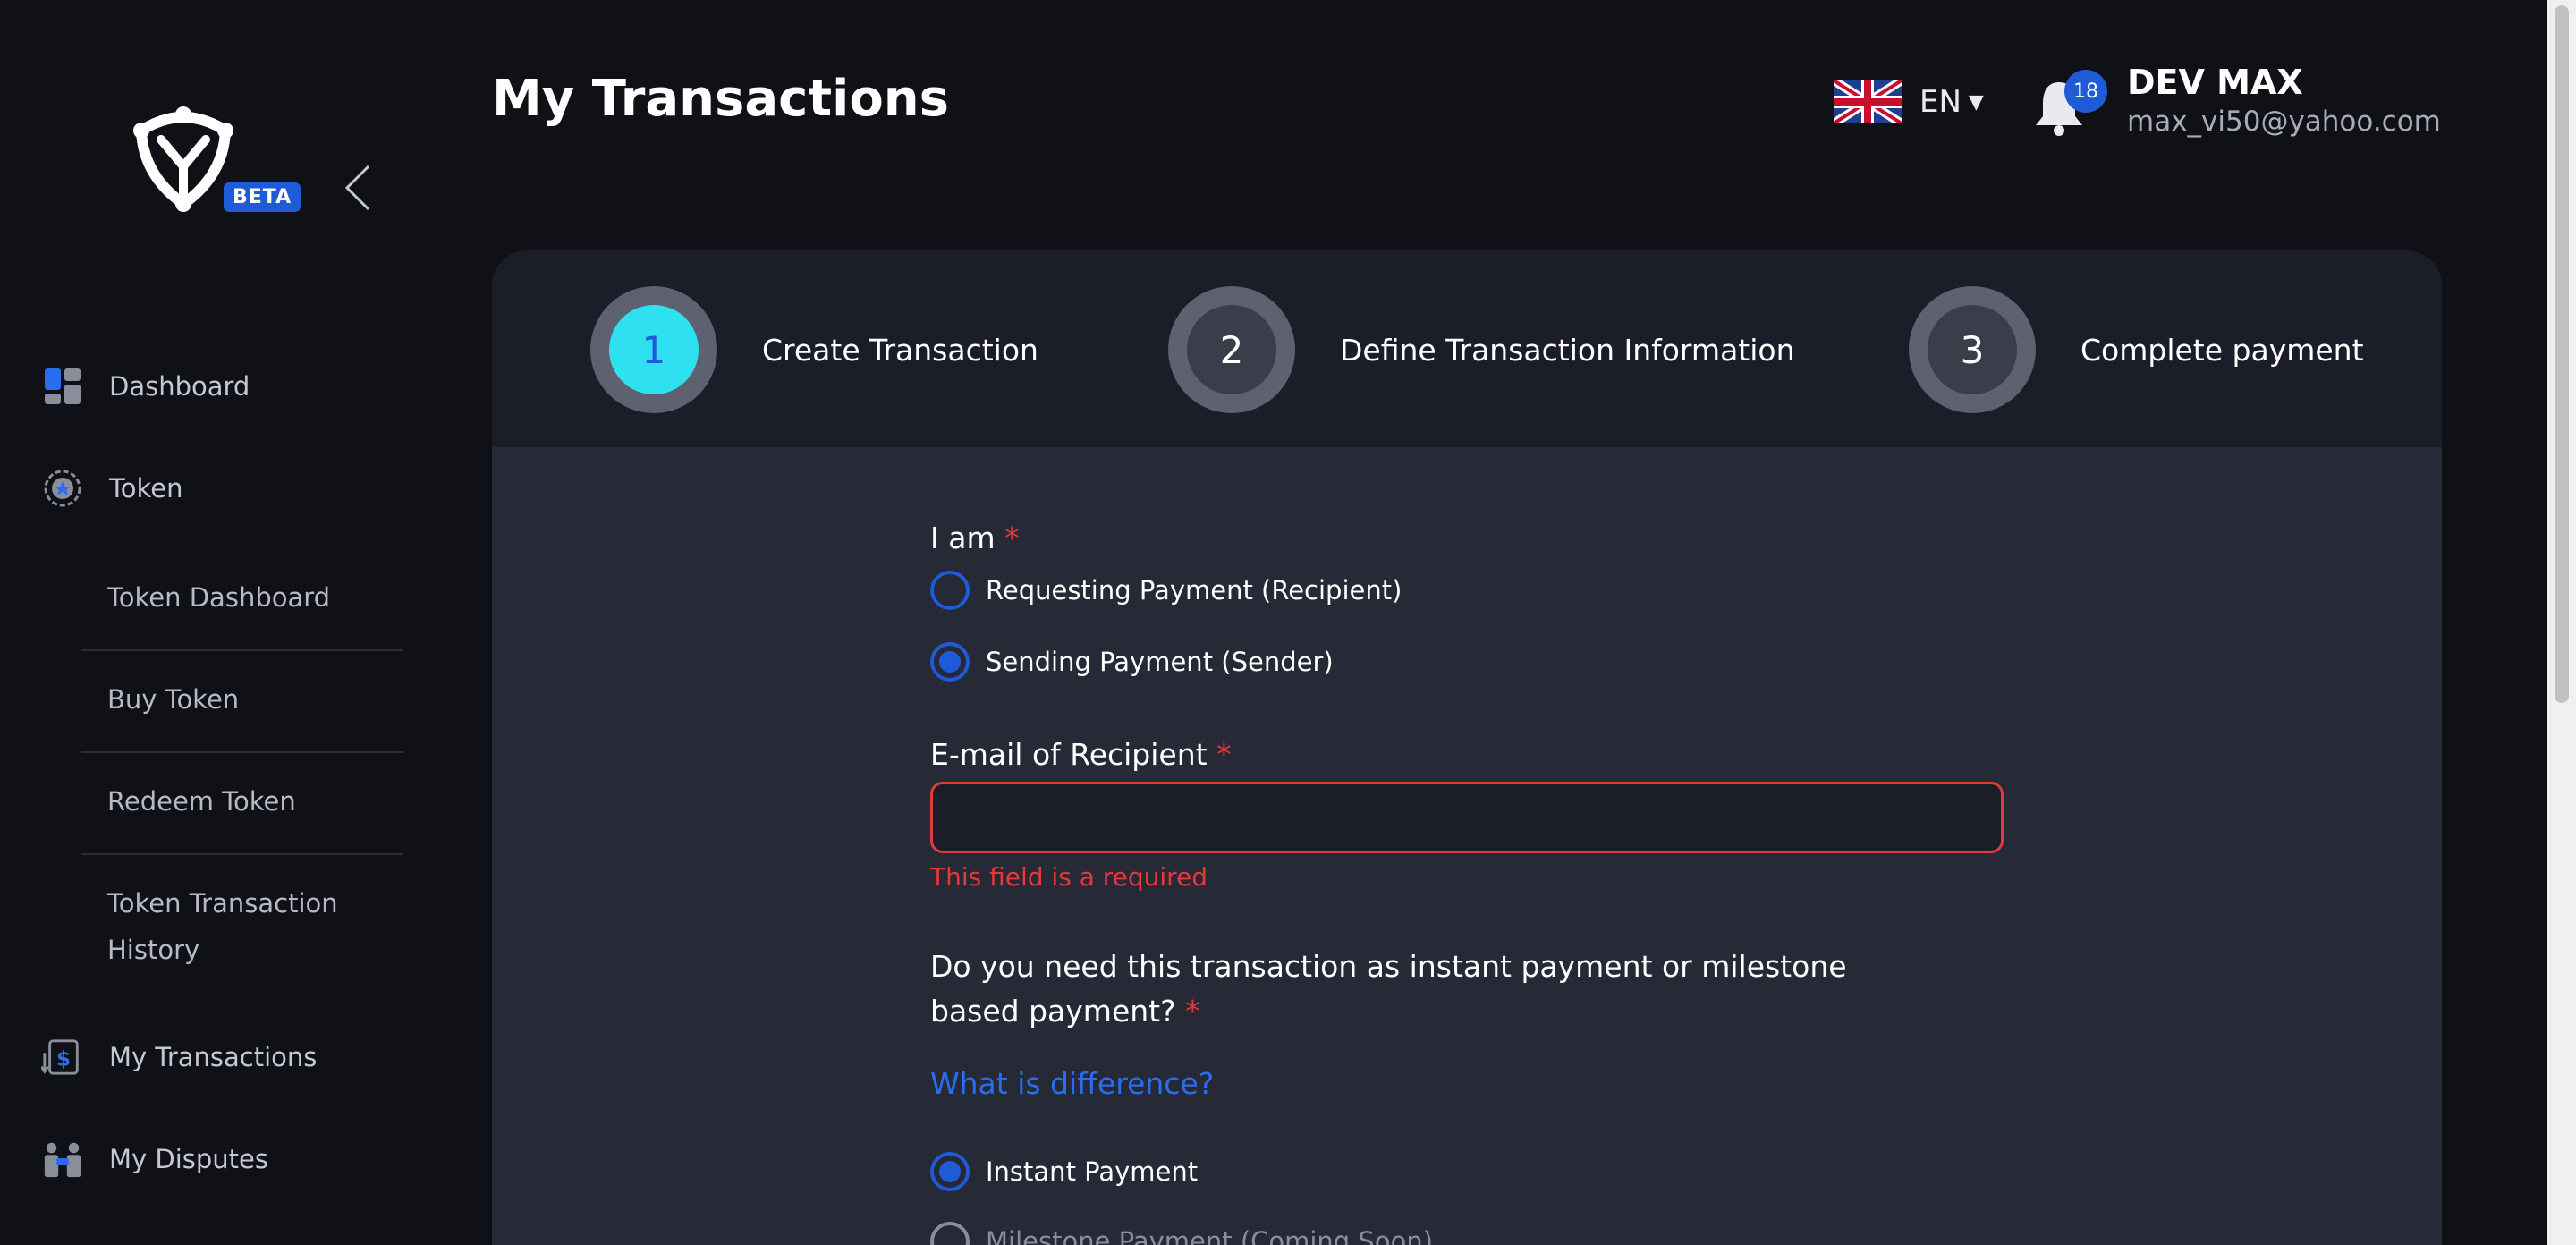 This screenshot has height=1245, width=2576. I want to click on beta-badge: BETA, so click(262, 197).